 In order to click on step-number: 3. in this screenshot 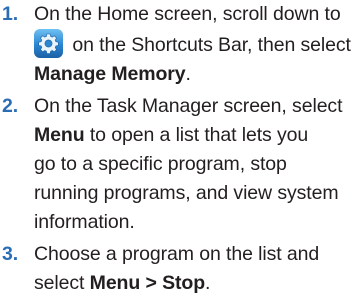, I will do `click(10, 254)`.